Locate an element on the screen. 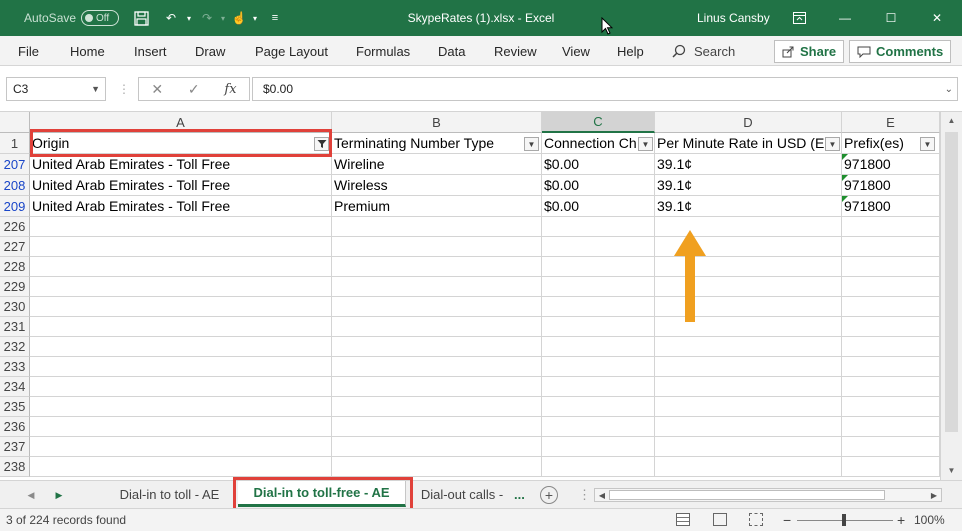 The height and width of the screenshot is (531, 962). formula-input: $0.00 ⌄ is located at coordinates (605, 89).